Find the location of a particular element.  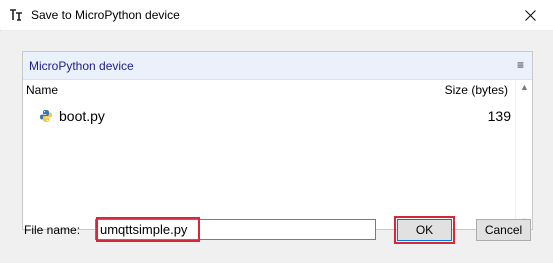

close-icon is located at coordinates (530, 15).